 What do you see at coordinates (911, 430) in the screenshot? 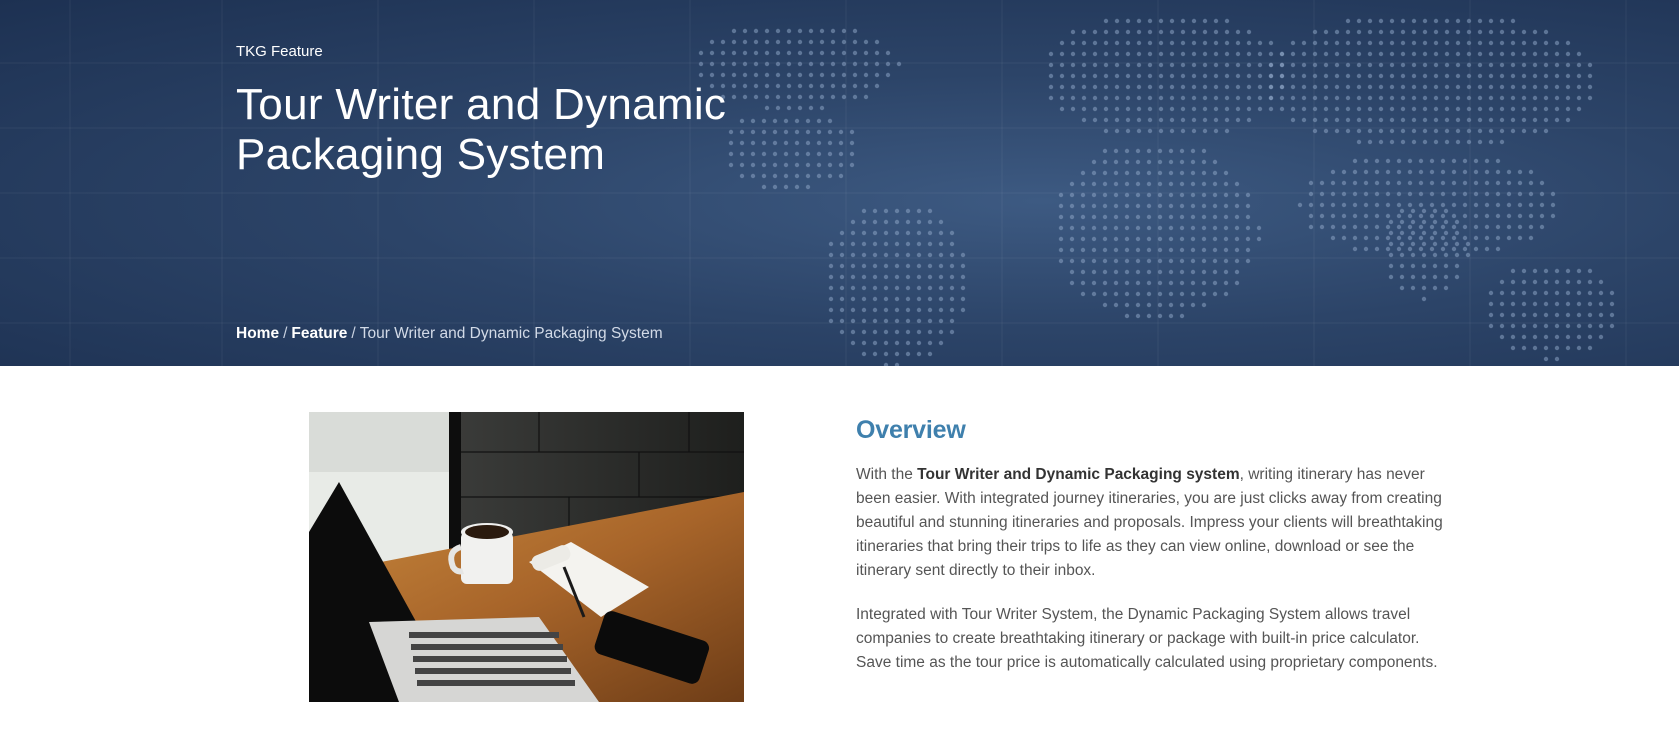
I see `overview-heading: Overview` at bounding box center [911, 430].